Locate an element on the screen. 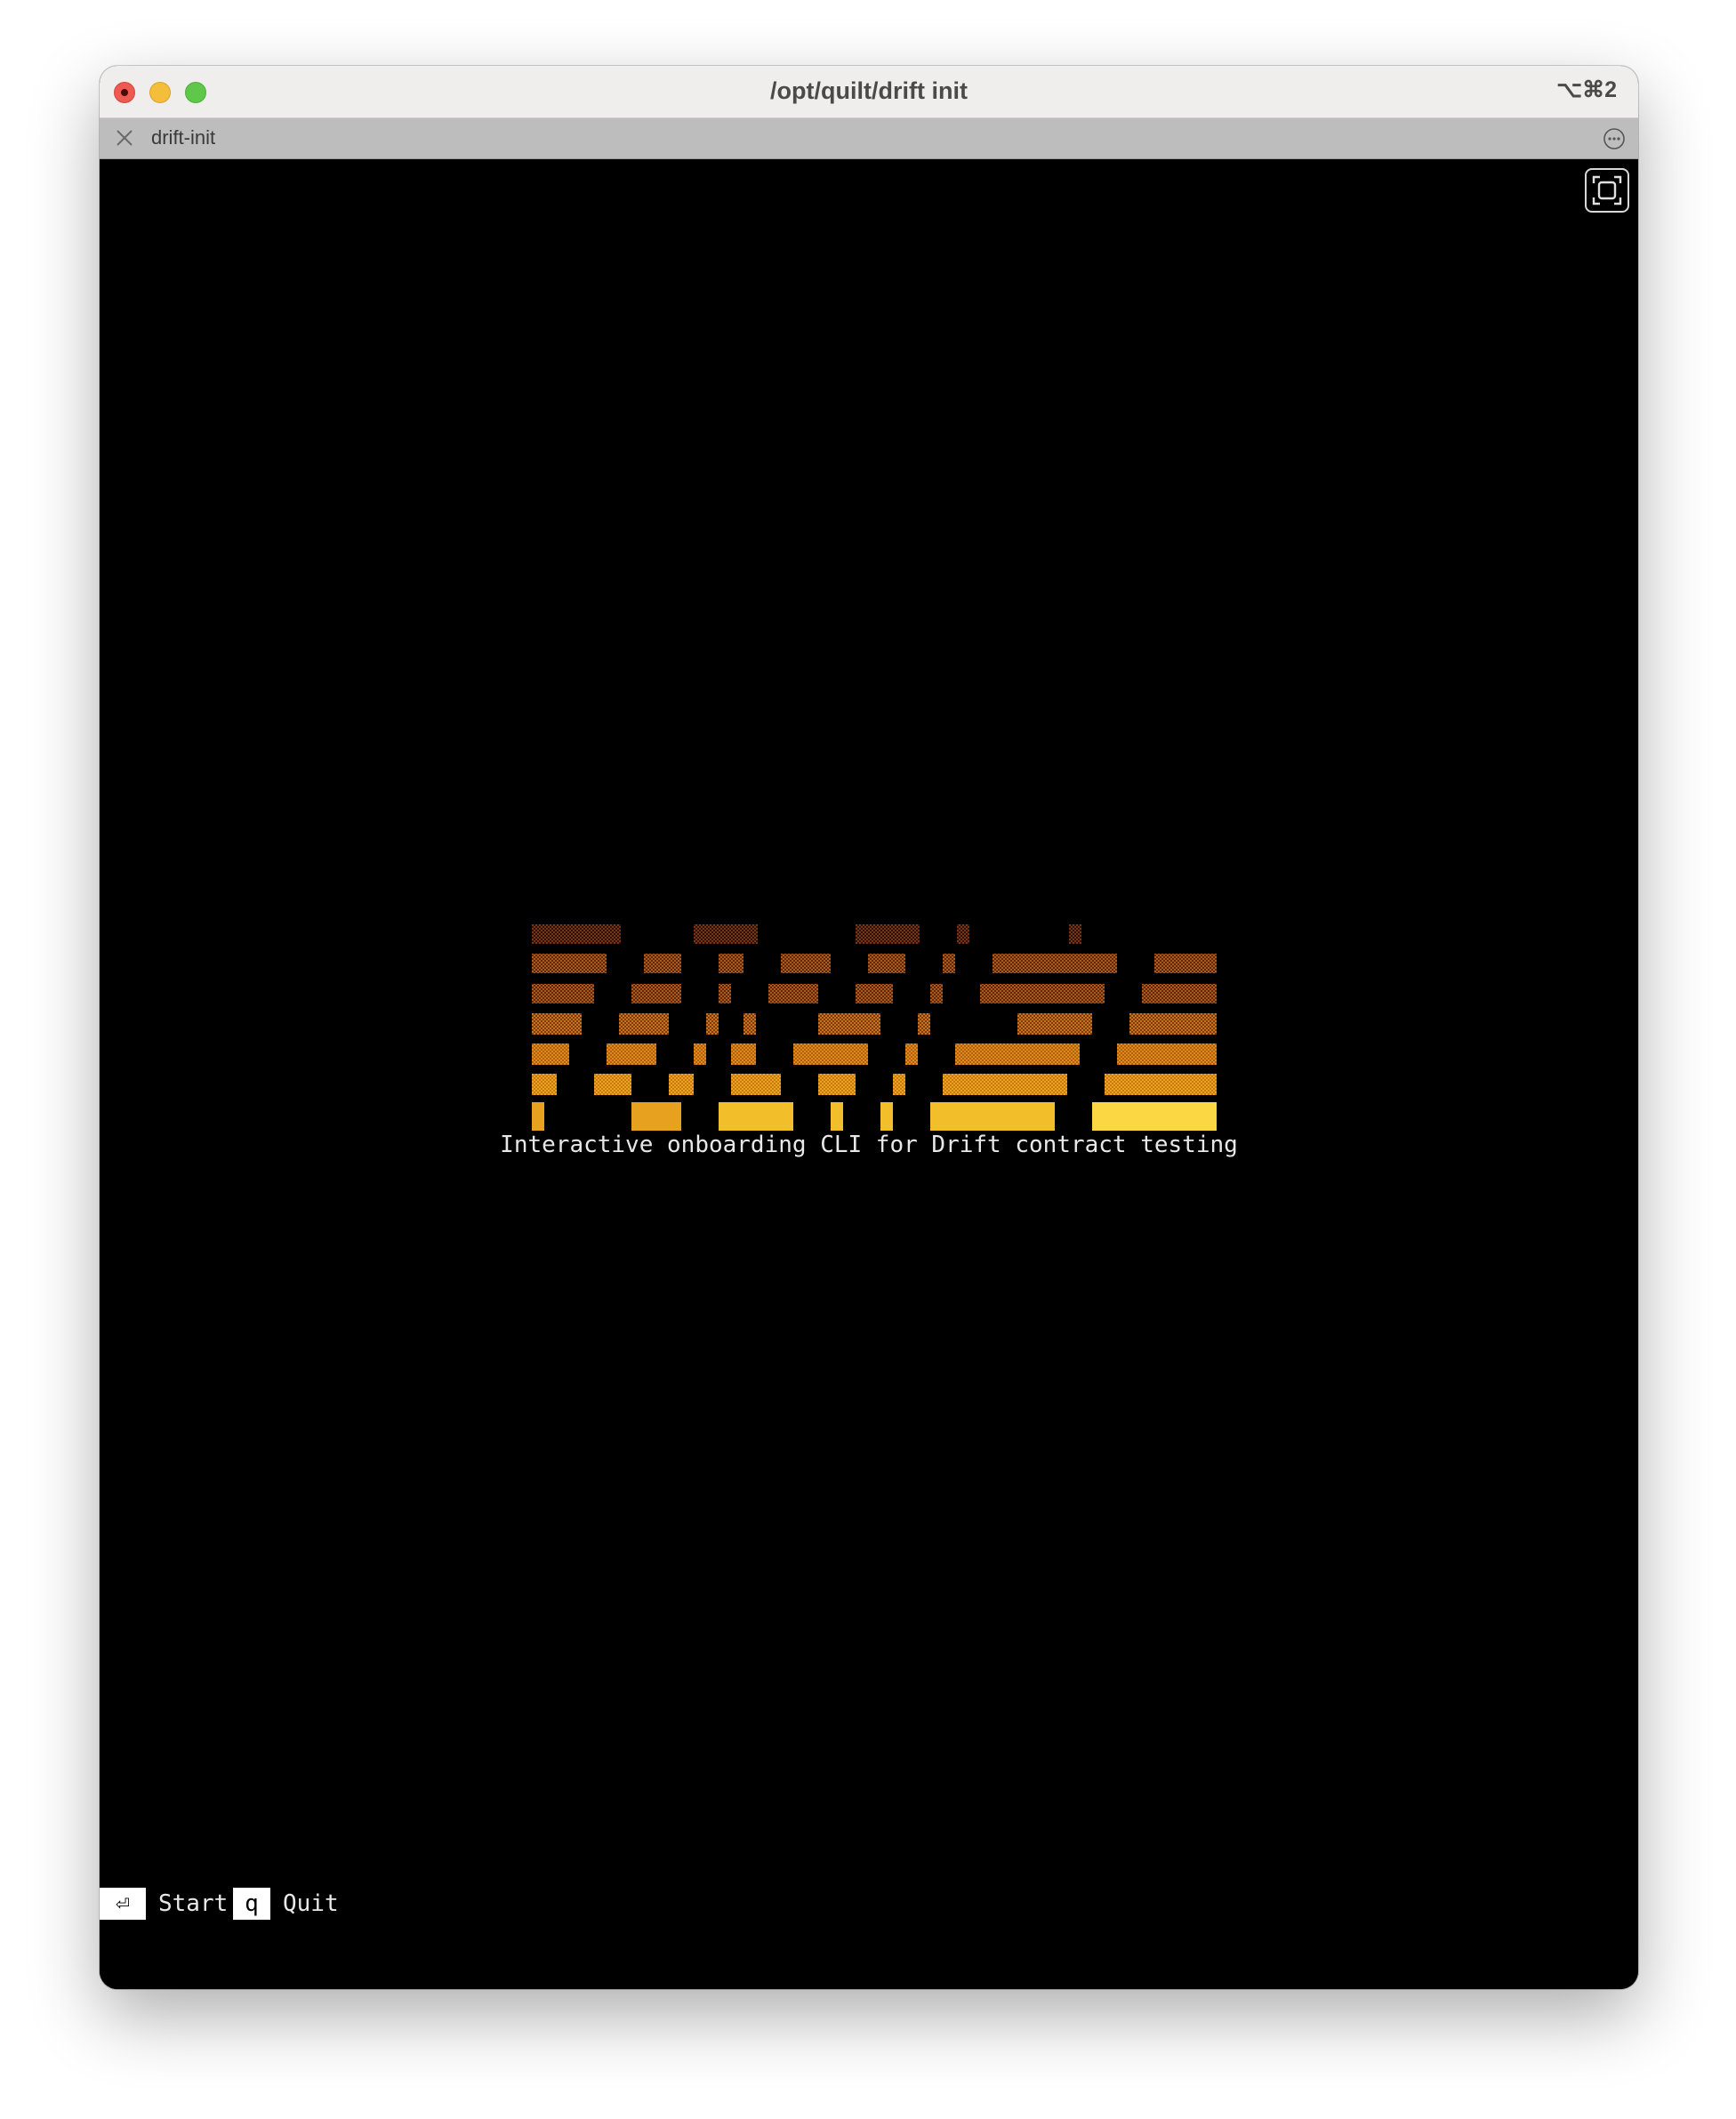  window-title: /opt/quilt/drift init is located at coordinates (869, 90).